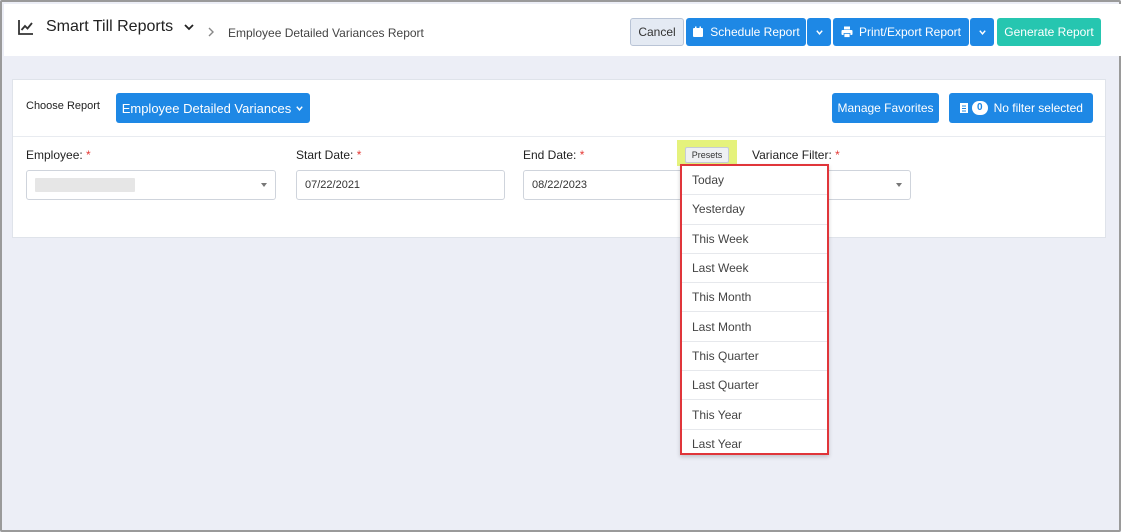 Image resolution: width=1121 pixels, height=532 pixels. I want to click on schedule-report-dropdown, so click(819, 32).